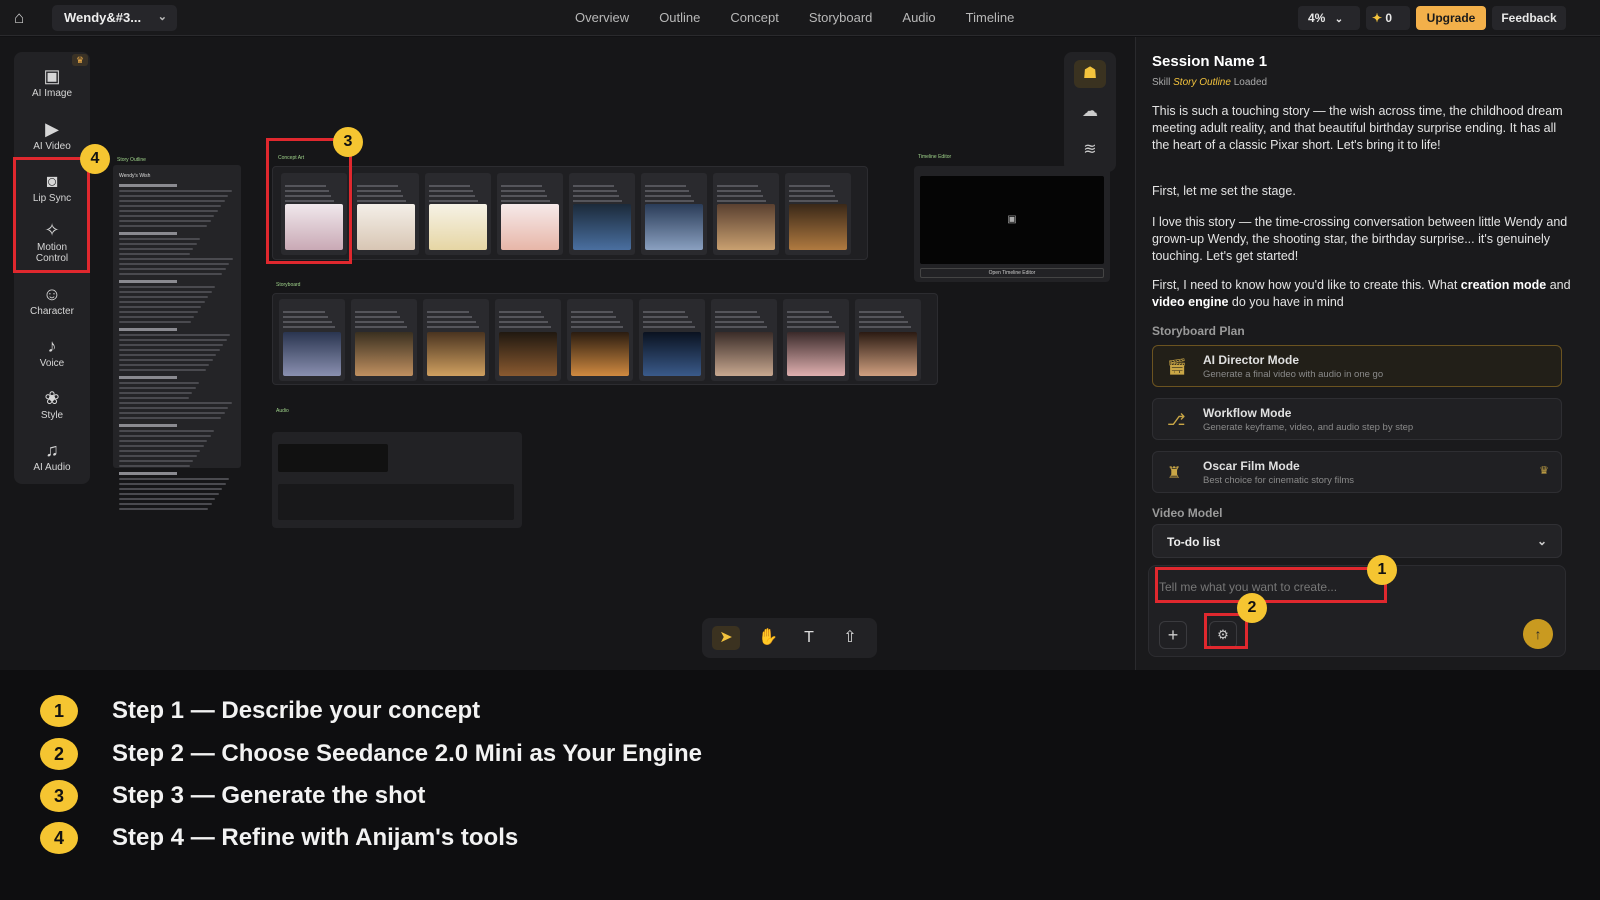 The image size is (1600, 900). Describe the element at coordinates (809, 638) in the screenshot. I see `text-tool-icon: T` at that location.